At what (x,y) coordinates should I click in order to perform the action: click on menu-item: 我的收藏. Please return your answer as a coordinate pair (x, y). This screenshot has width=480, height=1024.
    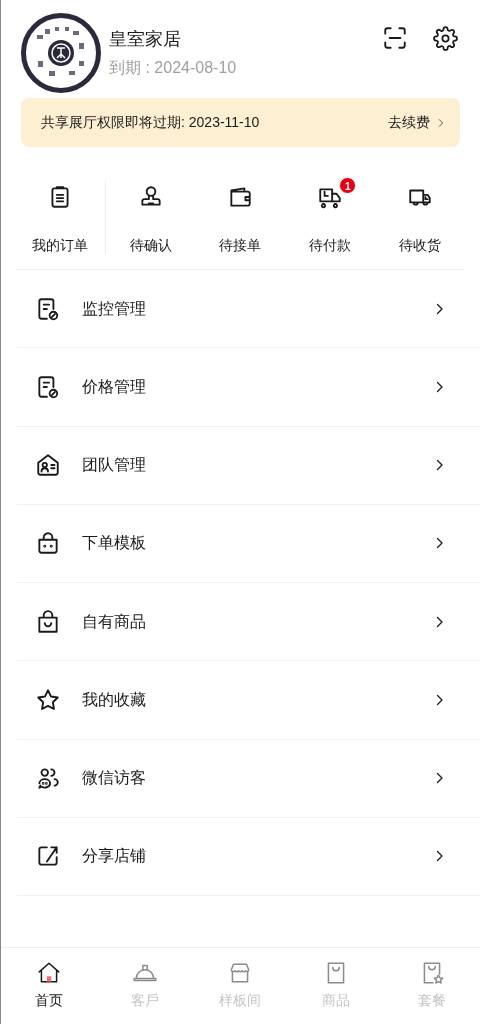
    Looking at the image, I should click on (248, 700).